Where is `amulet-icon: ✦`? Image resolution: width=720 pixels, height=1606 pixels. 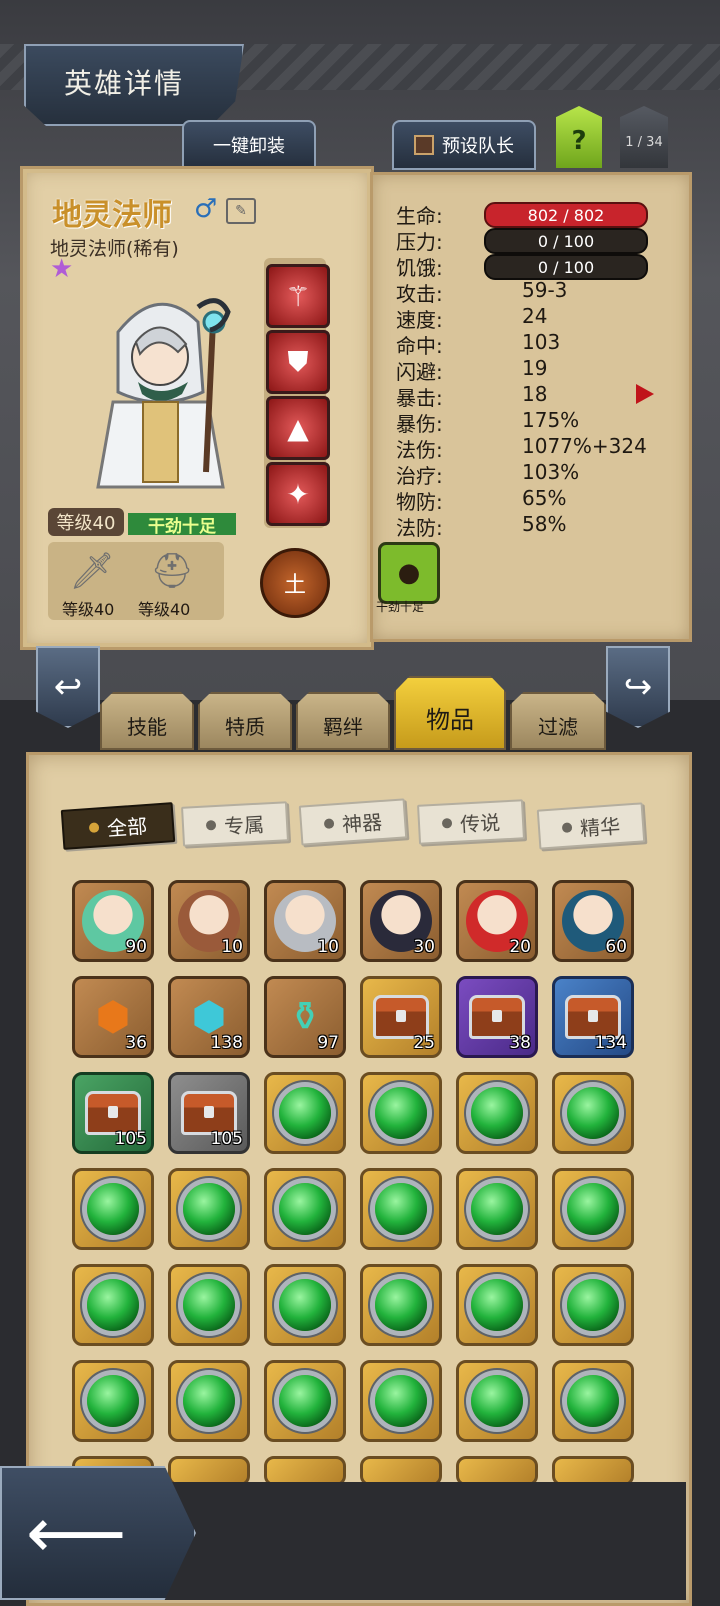 amulet-icon: ✦ is located at coordinates (298, 494).